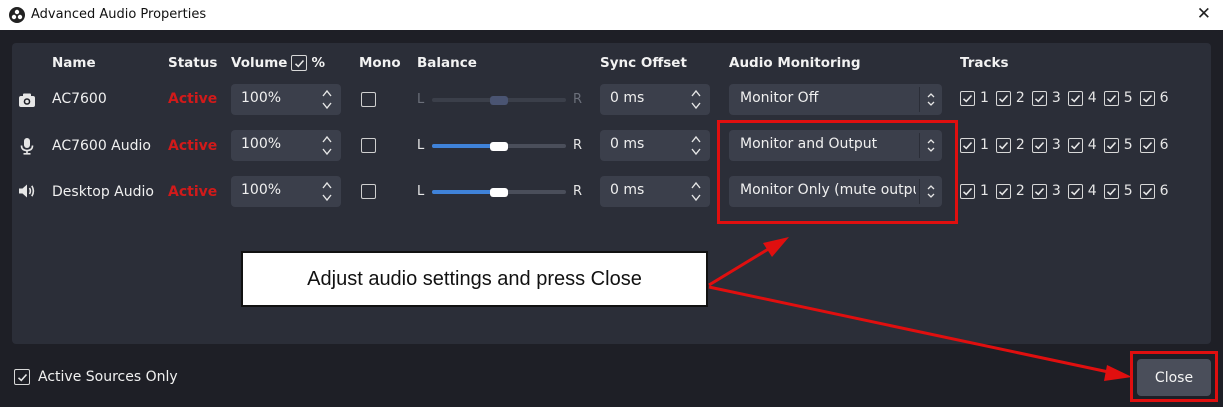  I want to click on header-volume: Volume %, so click(278, 63).